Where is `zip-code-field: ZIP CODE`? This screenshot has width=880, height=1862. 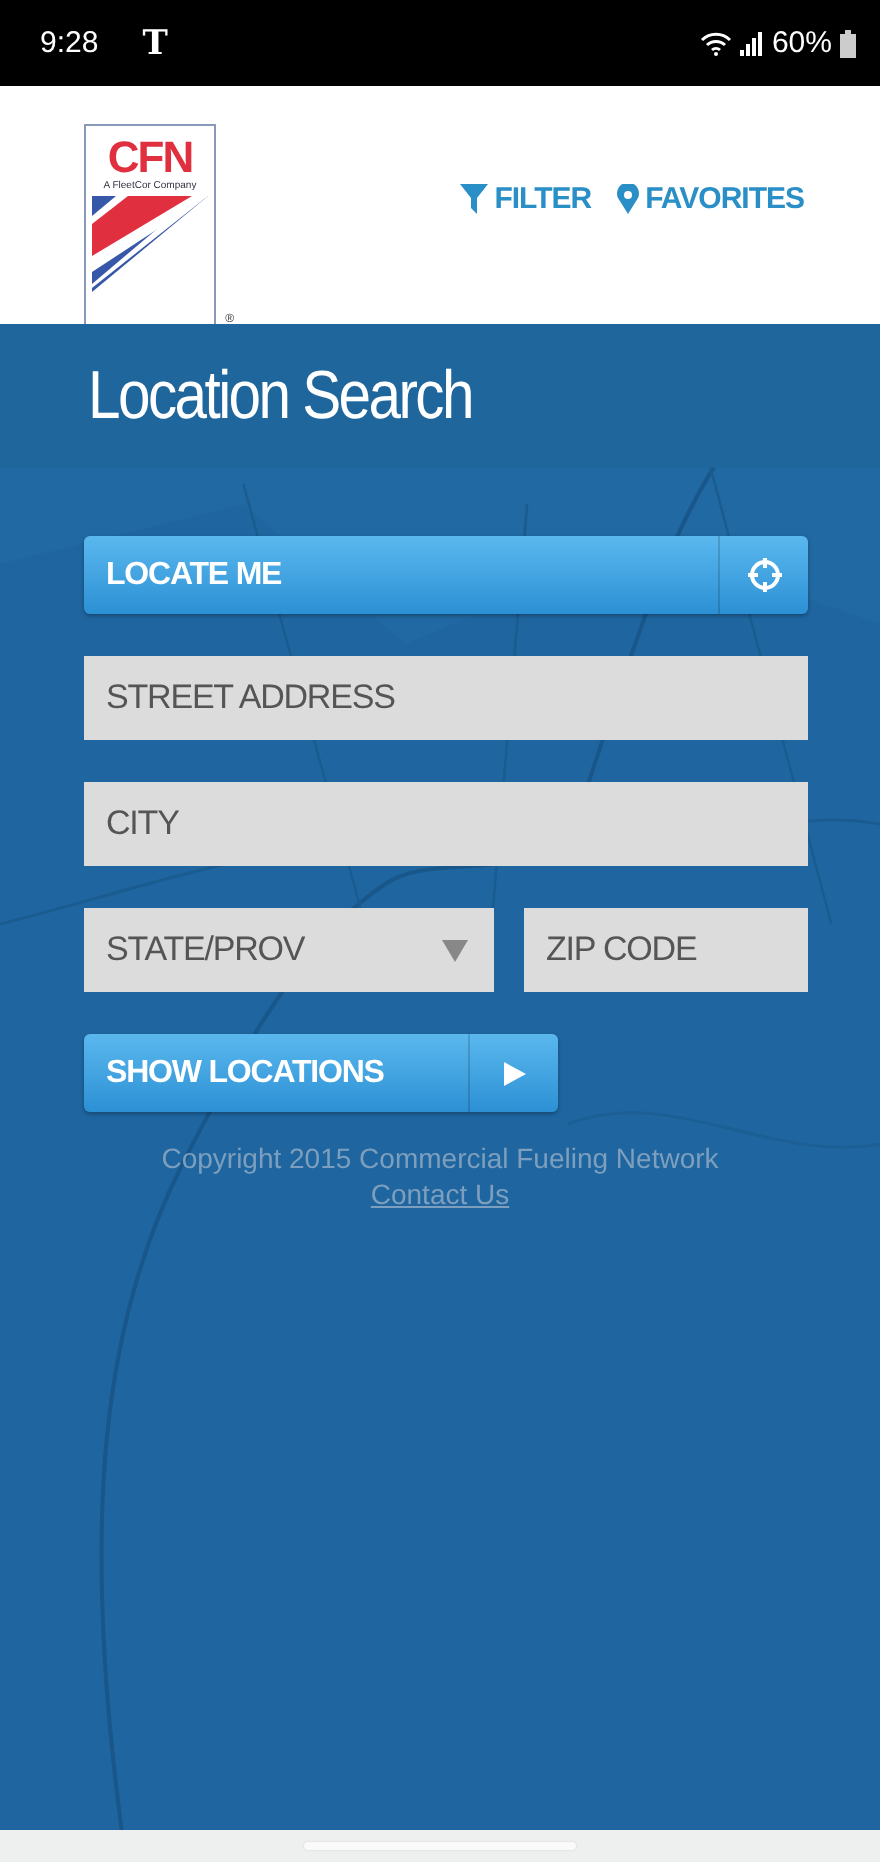 zip-code-field: ZIP CODE is located at coordinates (666, 950).